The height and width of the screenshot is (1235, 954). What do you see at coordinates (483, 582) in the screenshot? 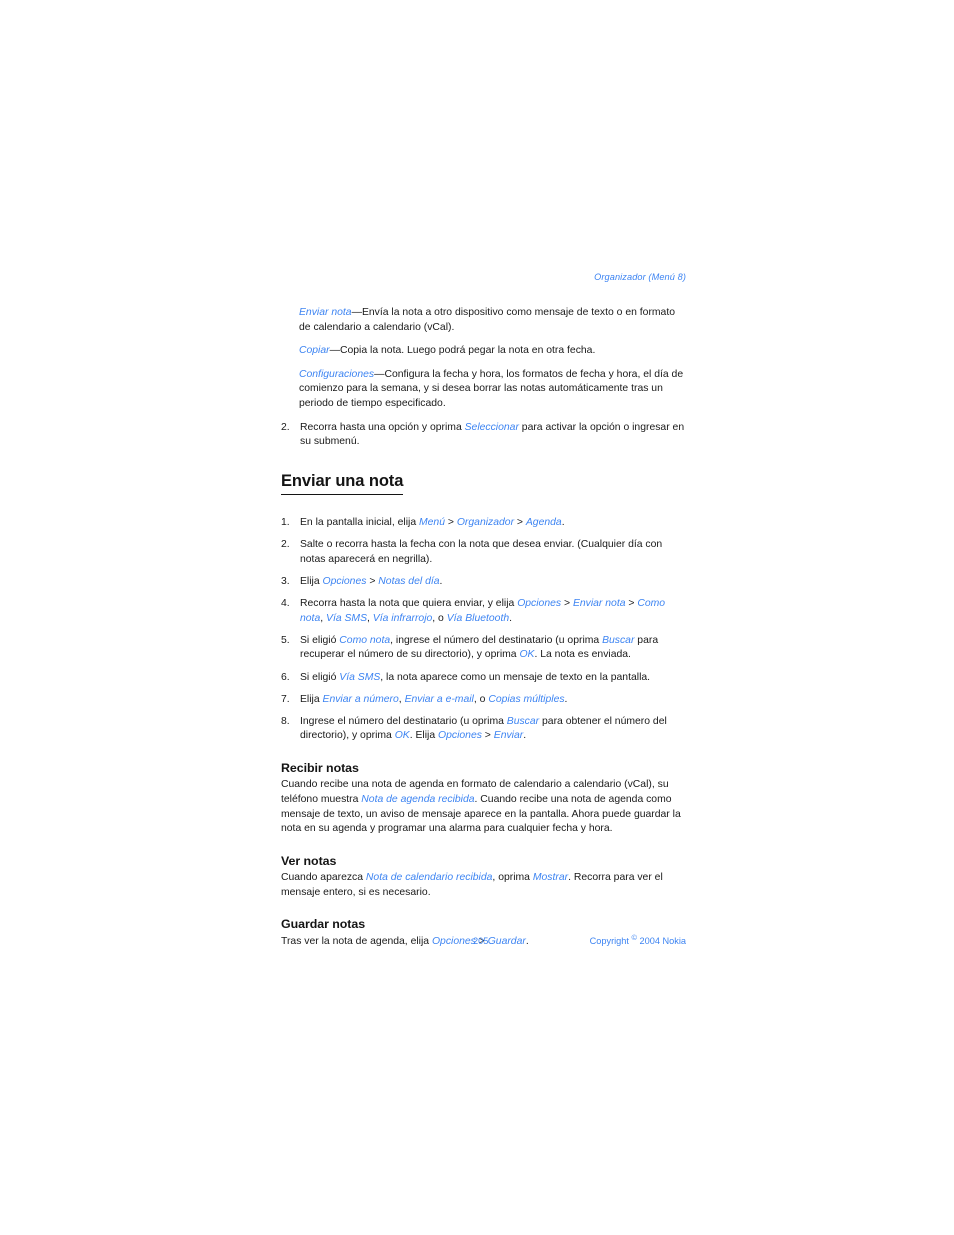
I see `list-item: 3. Elija Opciones > Notas del día.` at bounding box center [483, 582].